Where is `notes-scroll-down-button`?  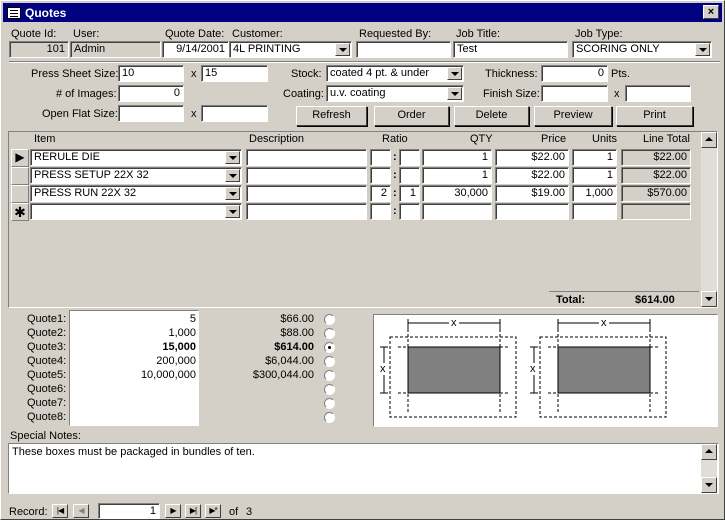 notes-scroll-down-button is located at coordinates (709, 485).